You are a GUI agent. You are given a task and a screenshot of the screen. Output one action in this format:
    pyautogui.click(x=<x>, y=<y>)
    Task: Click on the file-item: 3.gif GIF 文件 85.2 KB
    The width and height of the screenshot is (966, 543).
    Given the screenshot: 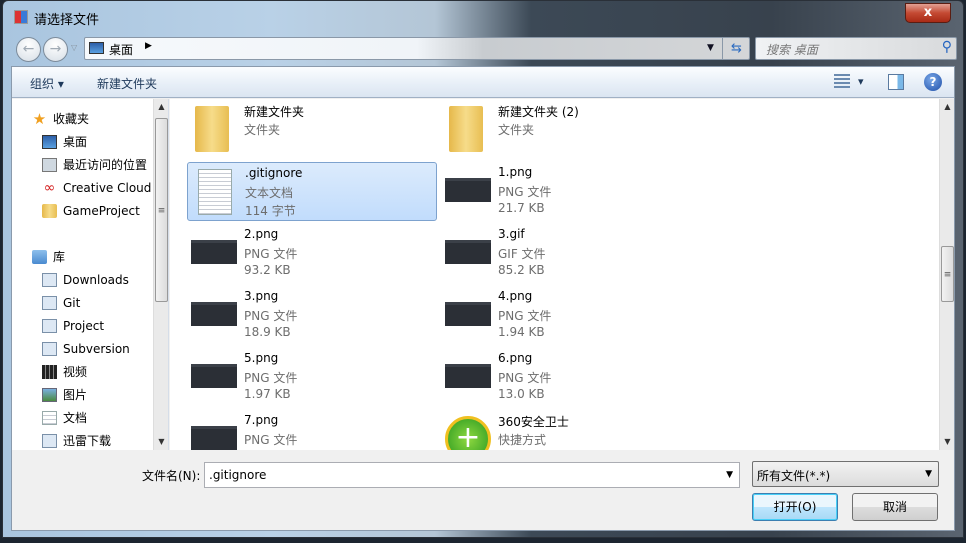 What is the action you would take?
    pyautogui.click(x=566, y=253)
    